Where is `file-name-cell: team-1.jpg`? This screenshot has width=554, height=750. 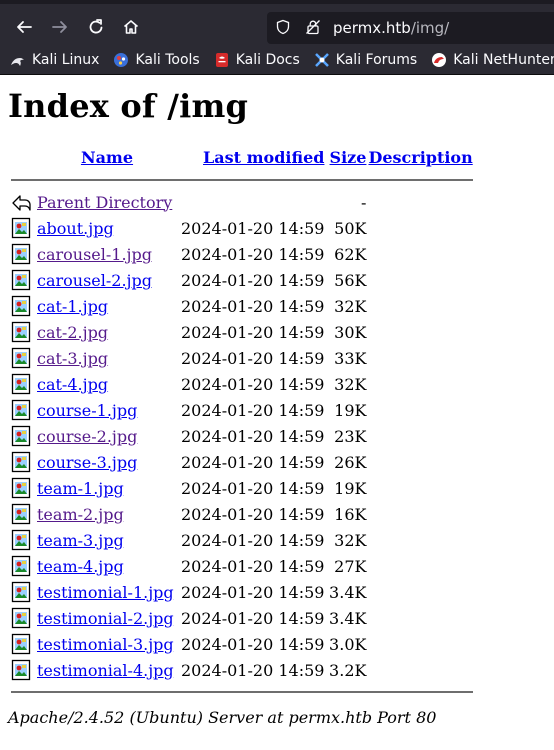 file-name-cell: team-1.jpg is located at coordinates (107, 488).